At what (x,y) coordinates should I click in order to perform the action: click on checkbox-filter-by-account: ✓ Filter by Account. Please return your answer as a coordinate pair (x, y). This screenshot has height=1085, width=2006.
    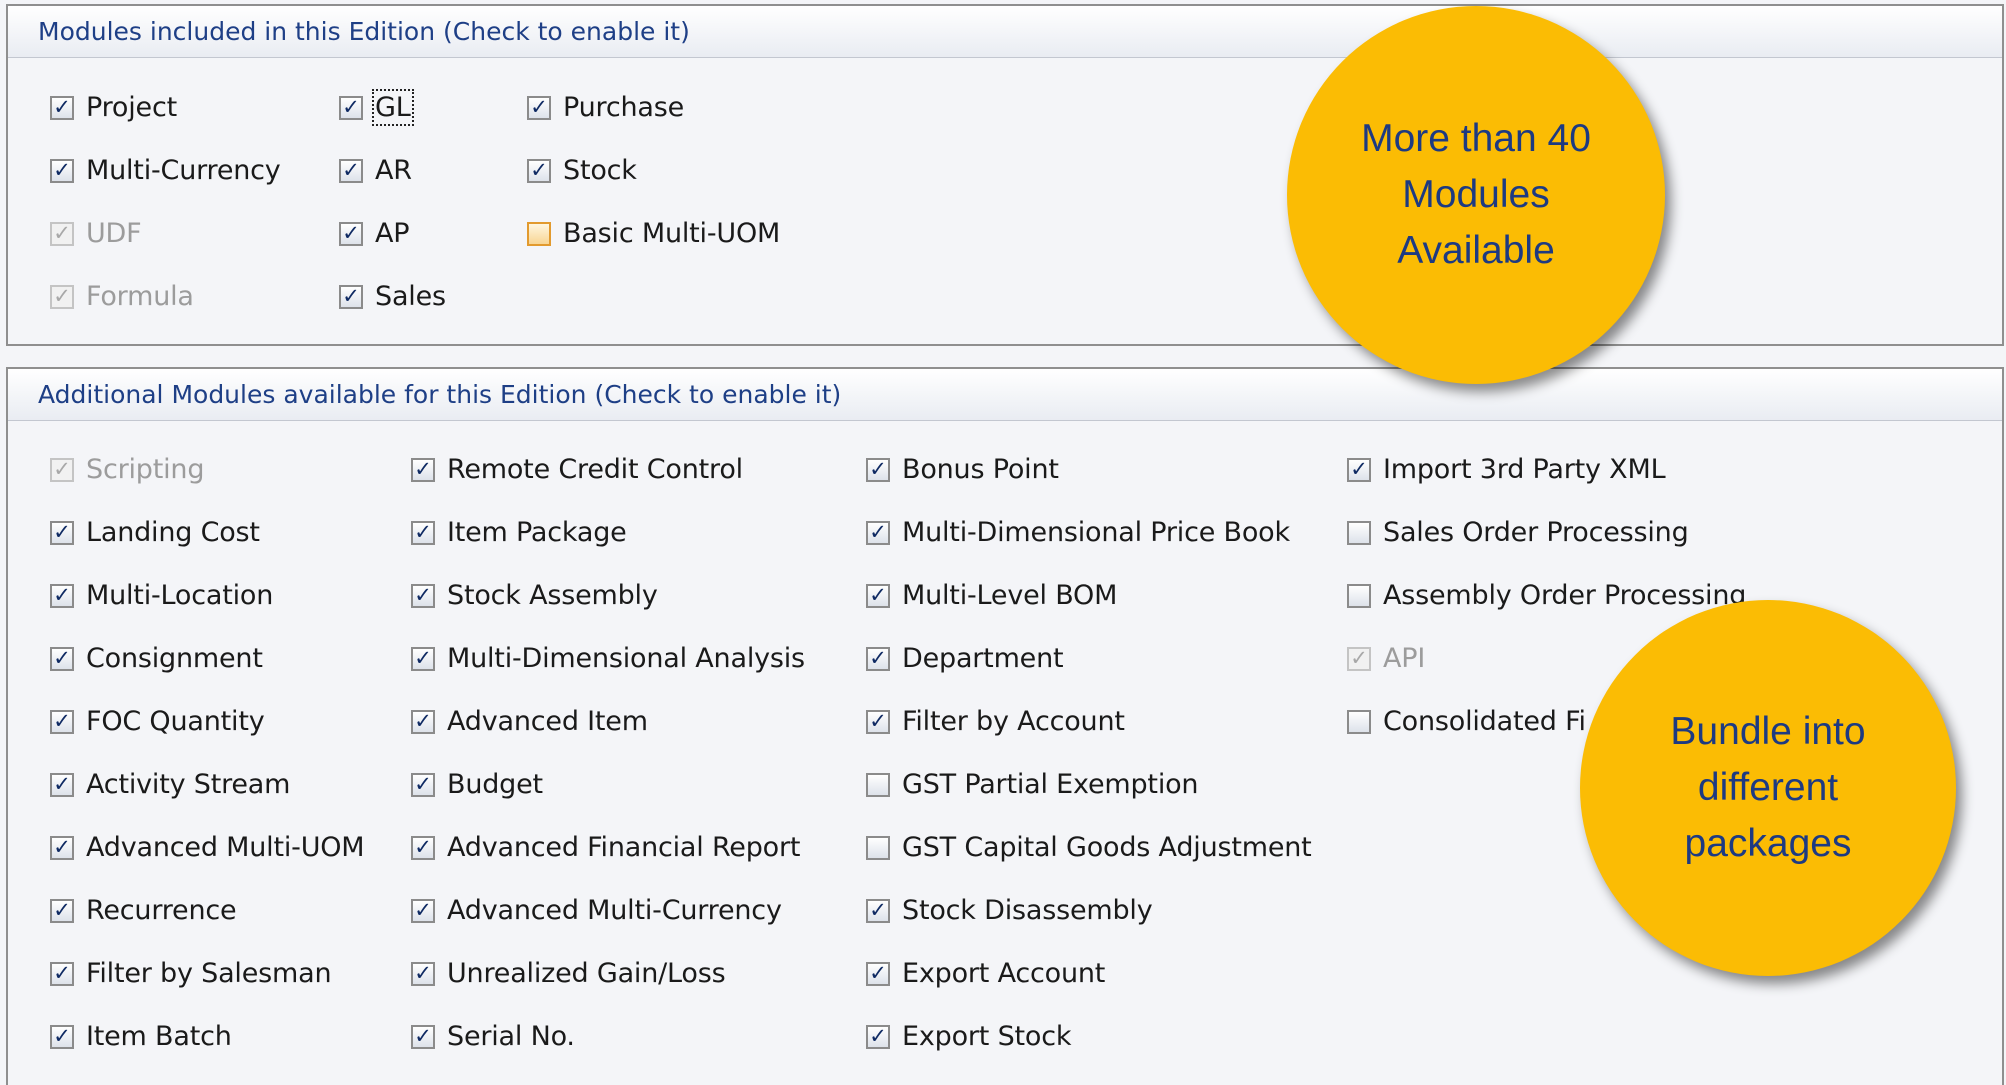
    Looking at the image, I should click on (995, 721).